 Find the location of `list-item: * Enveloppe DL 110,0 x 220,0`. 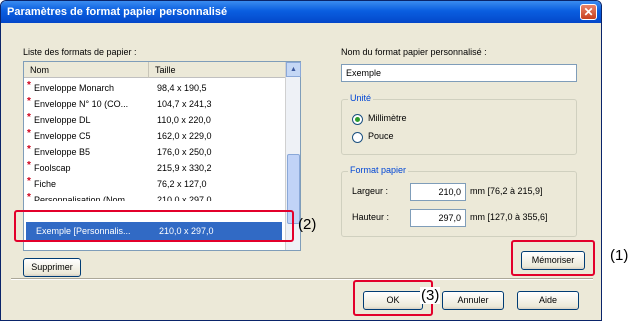

list-item: * Enveloppe DL 110,0 x 220,0 is located at coordinates (155, 120).